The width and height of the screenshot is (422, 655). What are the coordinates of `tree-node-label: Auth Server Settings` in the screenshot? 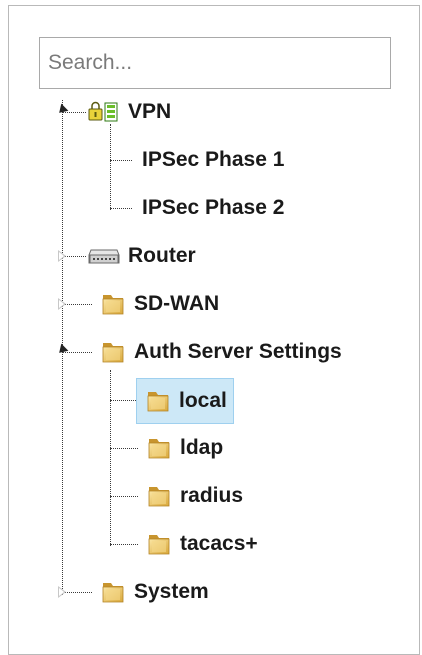 It's located at (238, 351).